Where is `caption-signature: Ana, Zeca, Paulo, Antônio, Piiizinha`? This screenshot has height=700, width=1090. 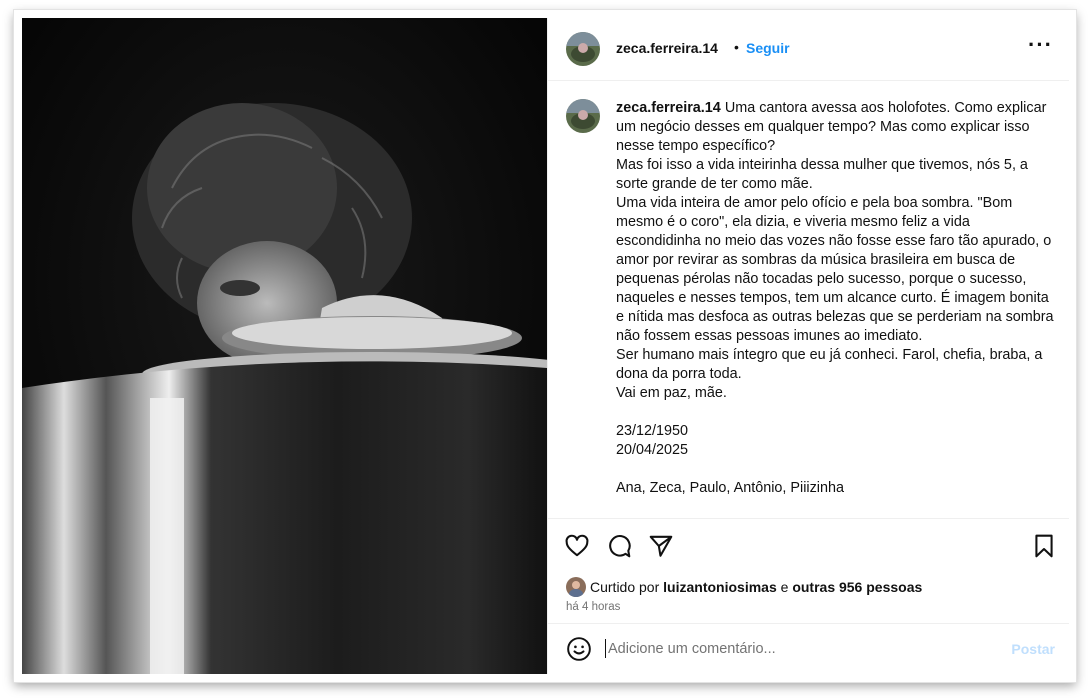
caption-signature: Ana, Zeca, Paulo, Antônio, Piiizinha is located at coordinates (730, 488).